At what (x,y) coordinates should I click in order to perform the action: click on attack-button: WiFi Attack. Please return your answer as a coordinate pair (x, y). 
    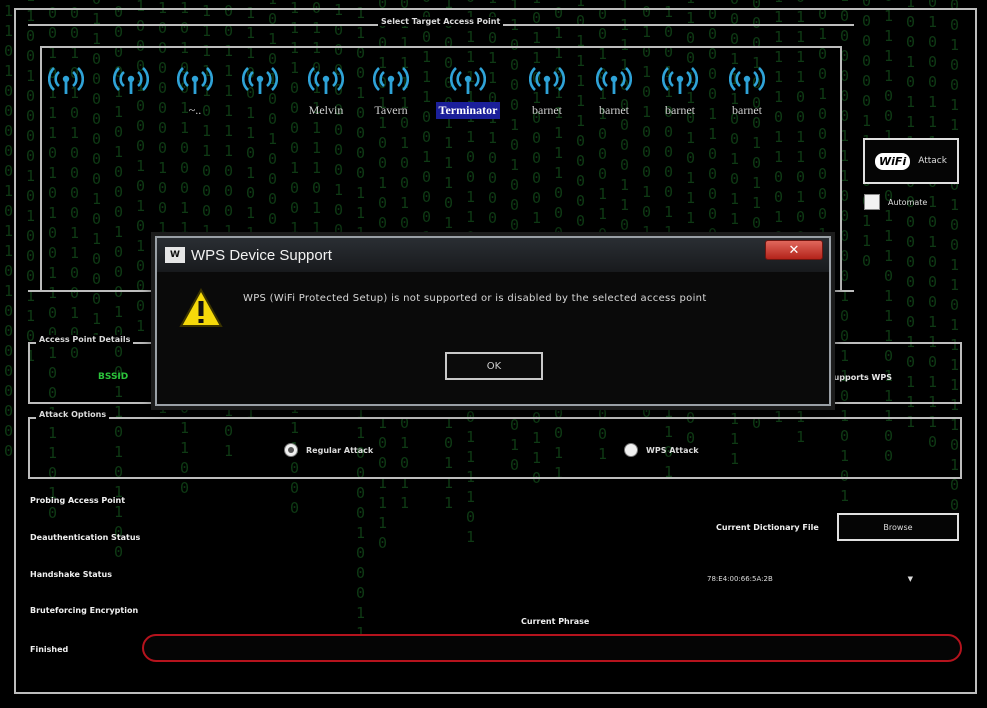
    Looking at the image, I should click on (911, 161).